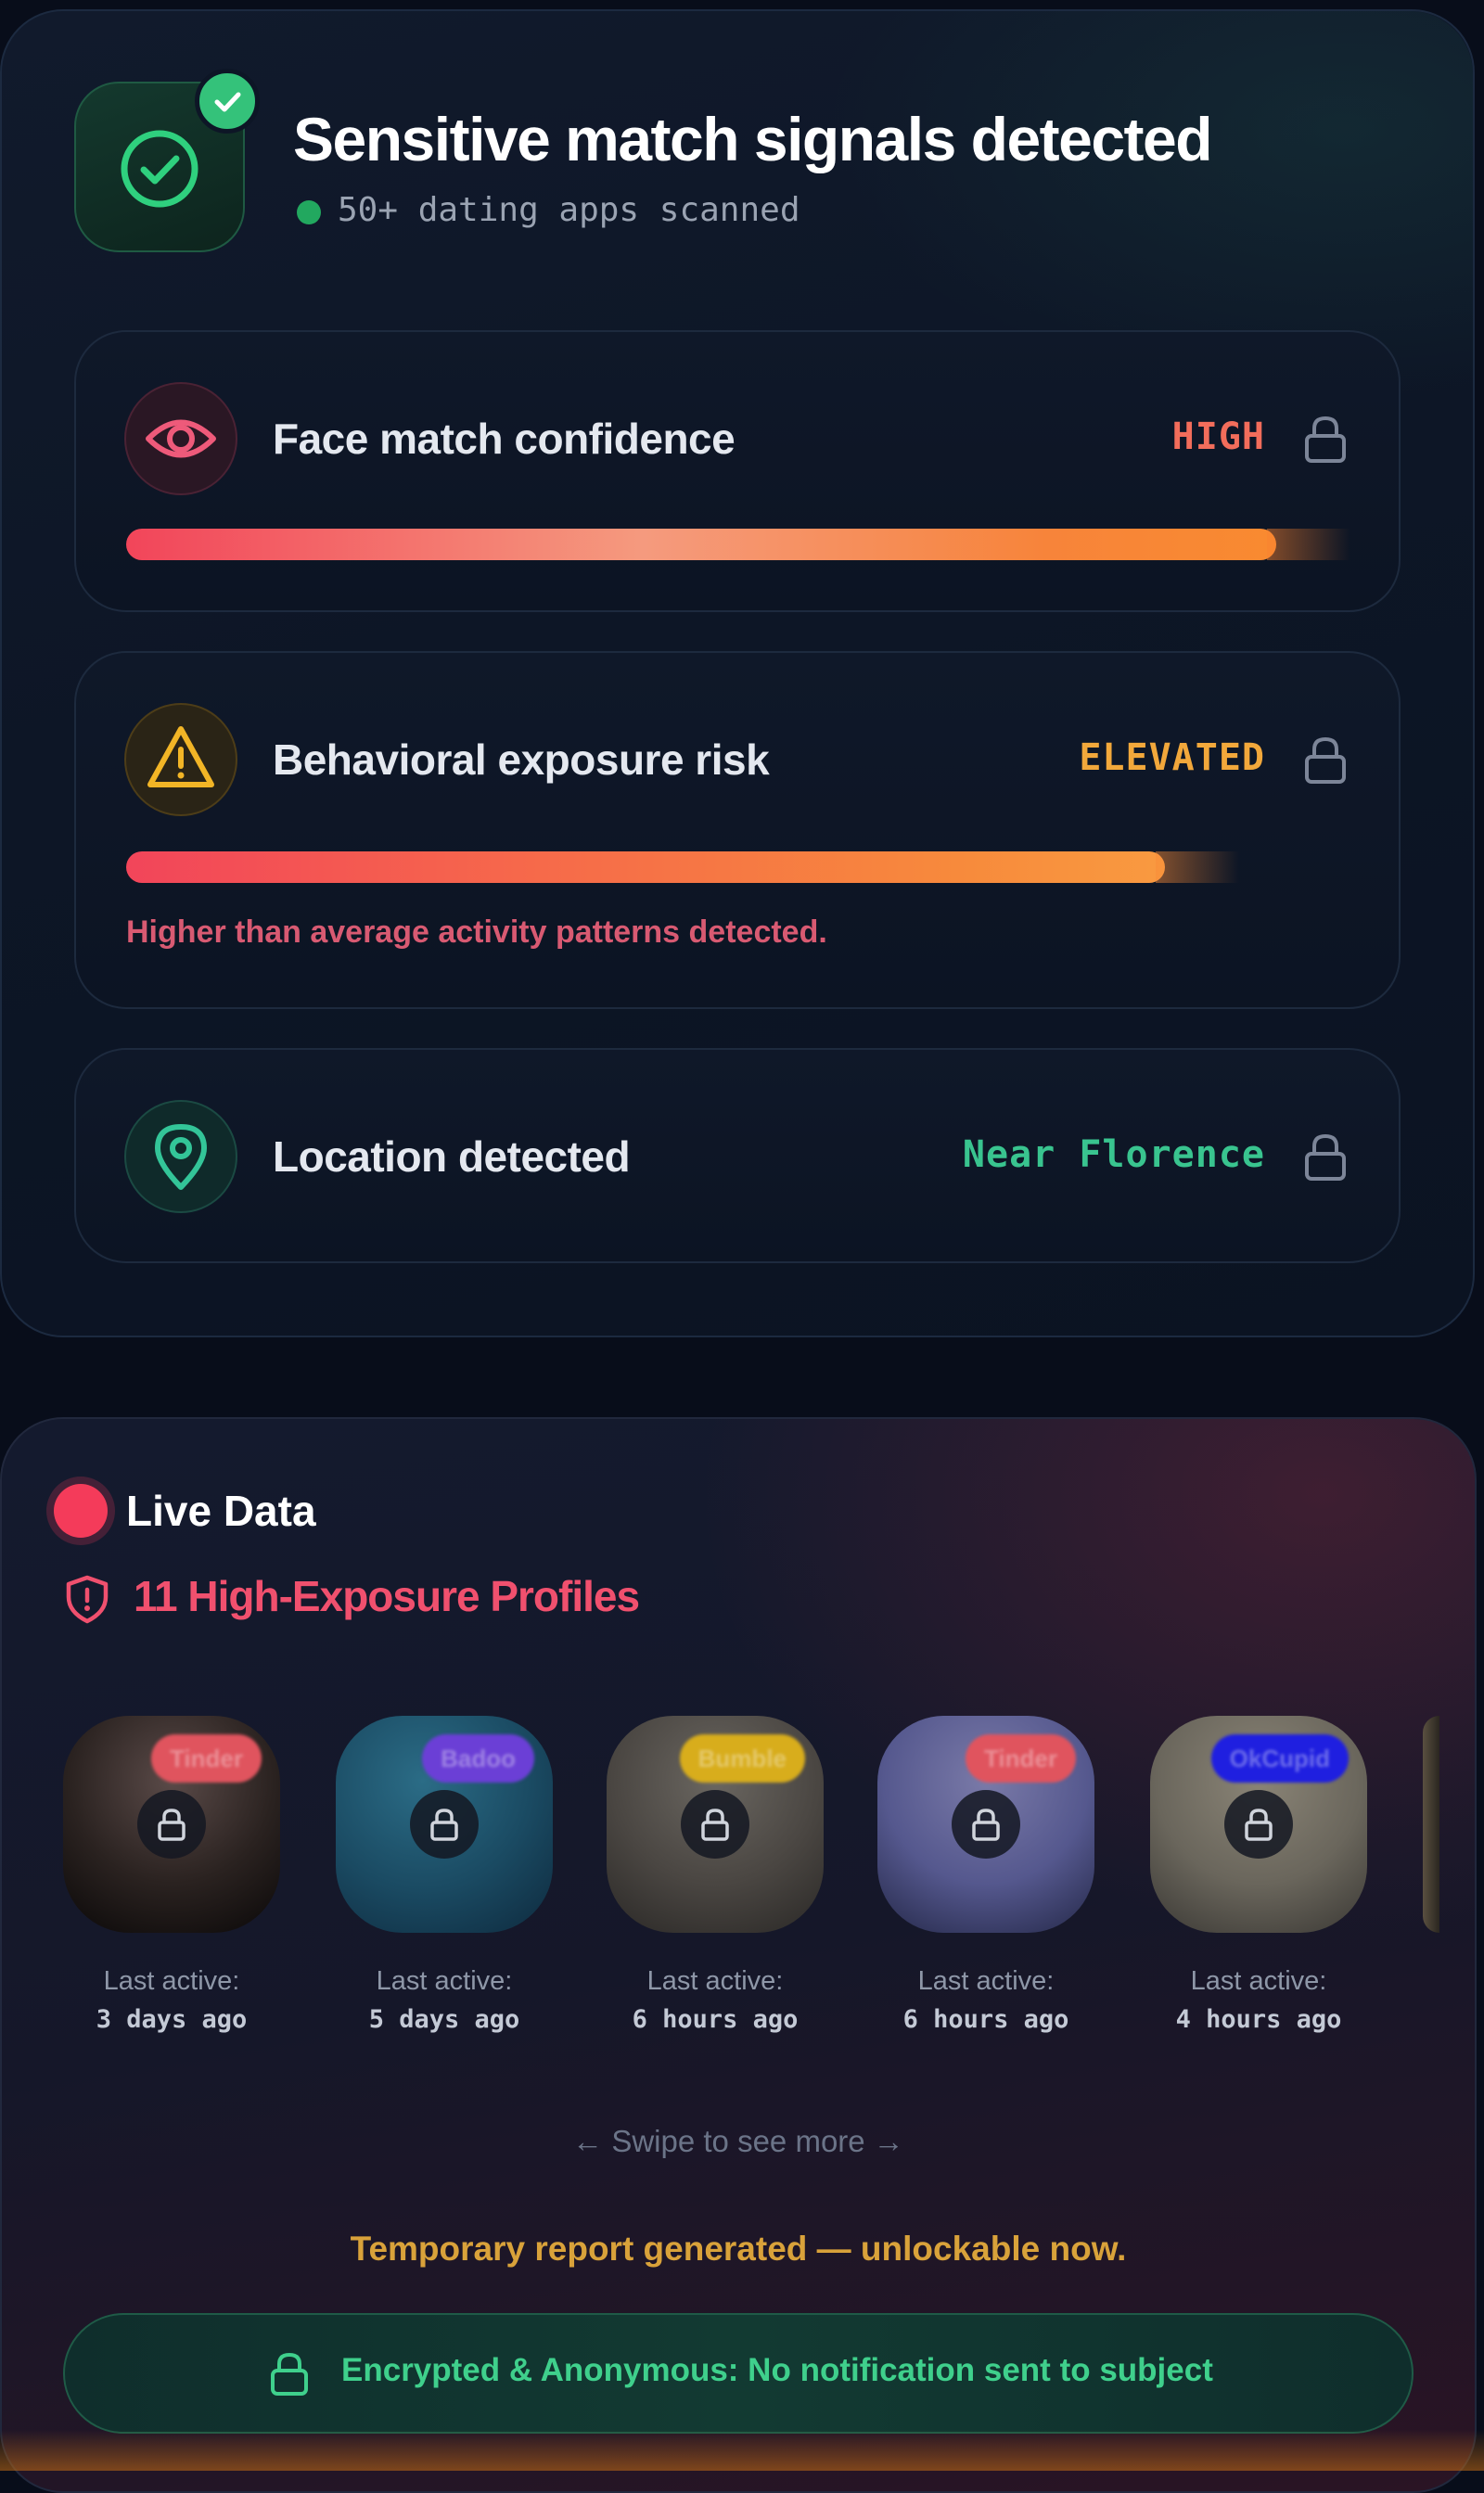 This screenshot has height=2493, width=1484. What do you see at coordinates (81, 1511) in the screenshot?
I see `live-indicator` at bounding box center [81, 1511].